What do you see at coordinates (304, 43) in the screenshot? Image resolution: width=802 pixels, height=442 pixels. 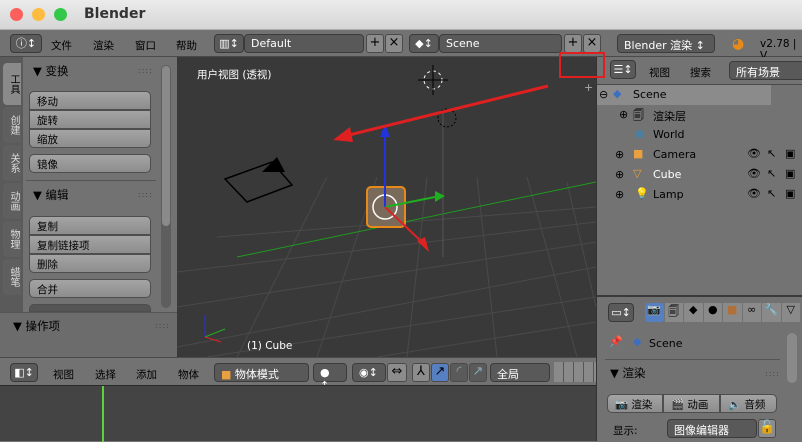 I see `layout-field: Default` at bounding box center [304, 43].